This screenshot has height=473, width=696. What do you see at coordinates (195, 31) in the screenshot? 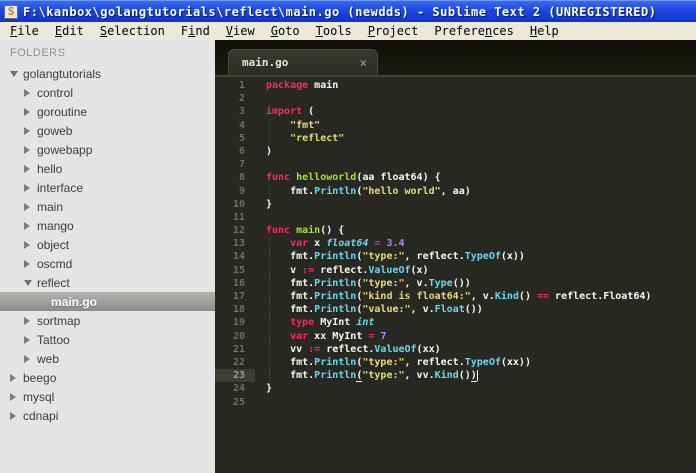
I see `menu-find: Find` at bounding box center [195, 31].